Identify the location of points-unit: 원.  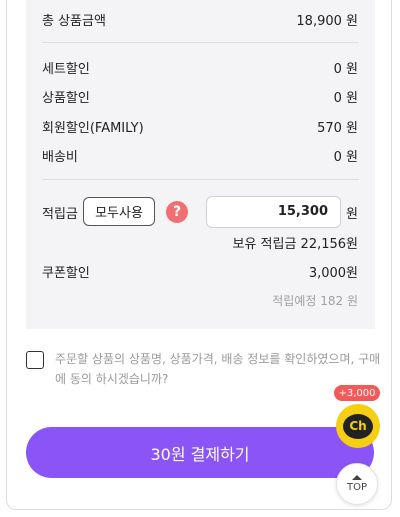
(352, 214).